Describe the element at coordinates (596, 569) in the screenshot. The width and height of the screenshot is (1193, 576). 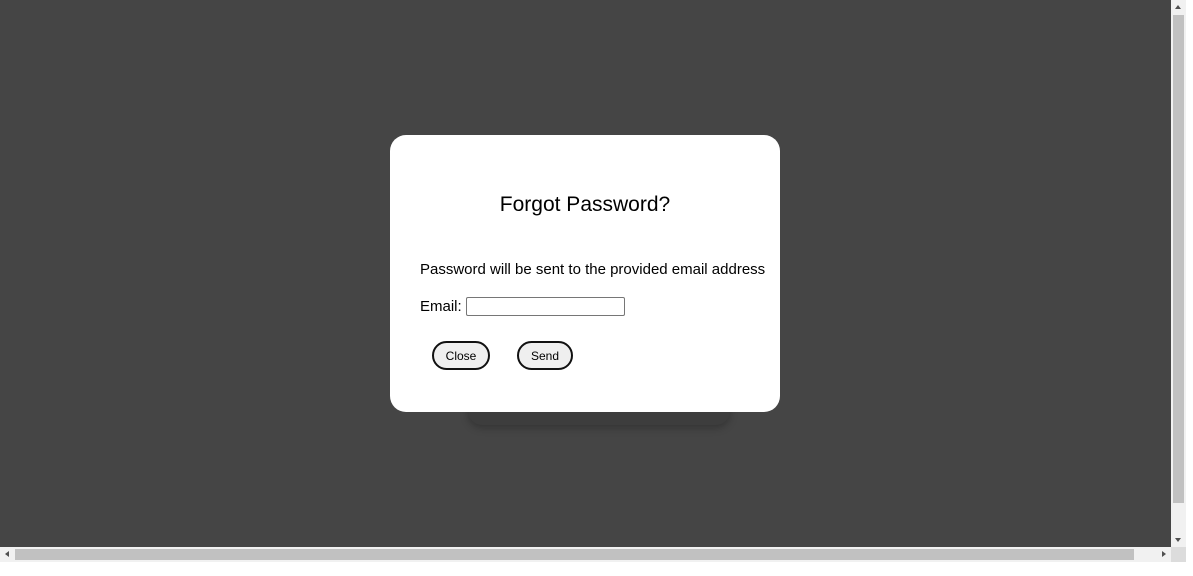
I see `page-bottom-edge` at that location.